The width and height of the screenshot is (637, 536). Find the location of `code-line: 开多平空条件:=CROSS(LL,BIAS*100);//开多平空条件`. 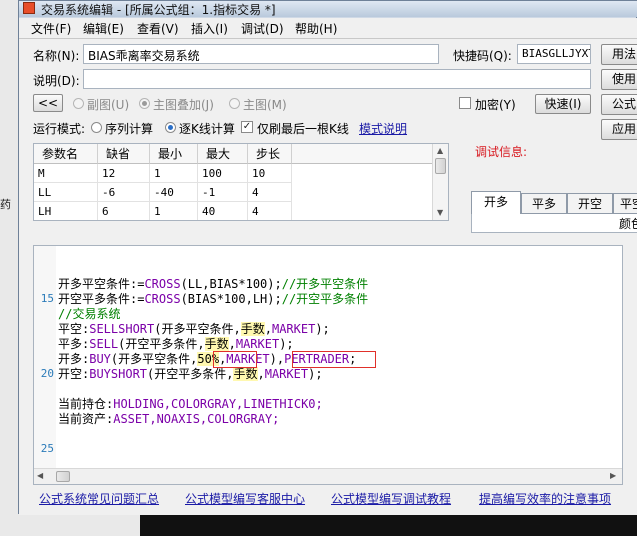

code-line: 开多平空条件:=CROSS(LL,BIAS*100);//开多平空条件 is located at coordinates (213, 284).